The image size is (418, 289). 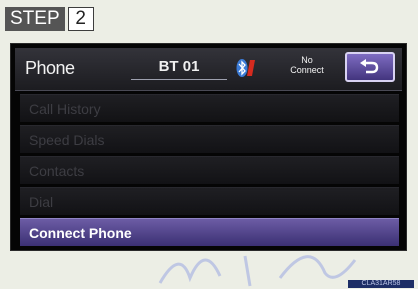 What do you see at coordinates (209, 139) in the screenshot?
I see `menu-item-speed-dials: Speed Dials` at bounding box center [209, 139].